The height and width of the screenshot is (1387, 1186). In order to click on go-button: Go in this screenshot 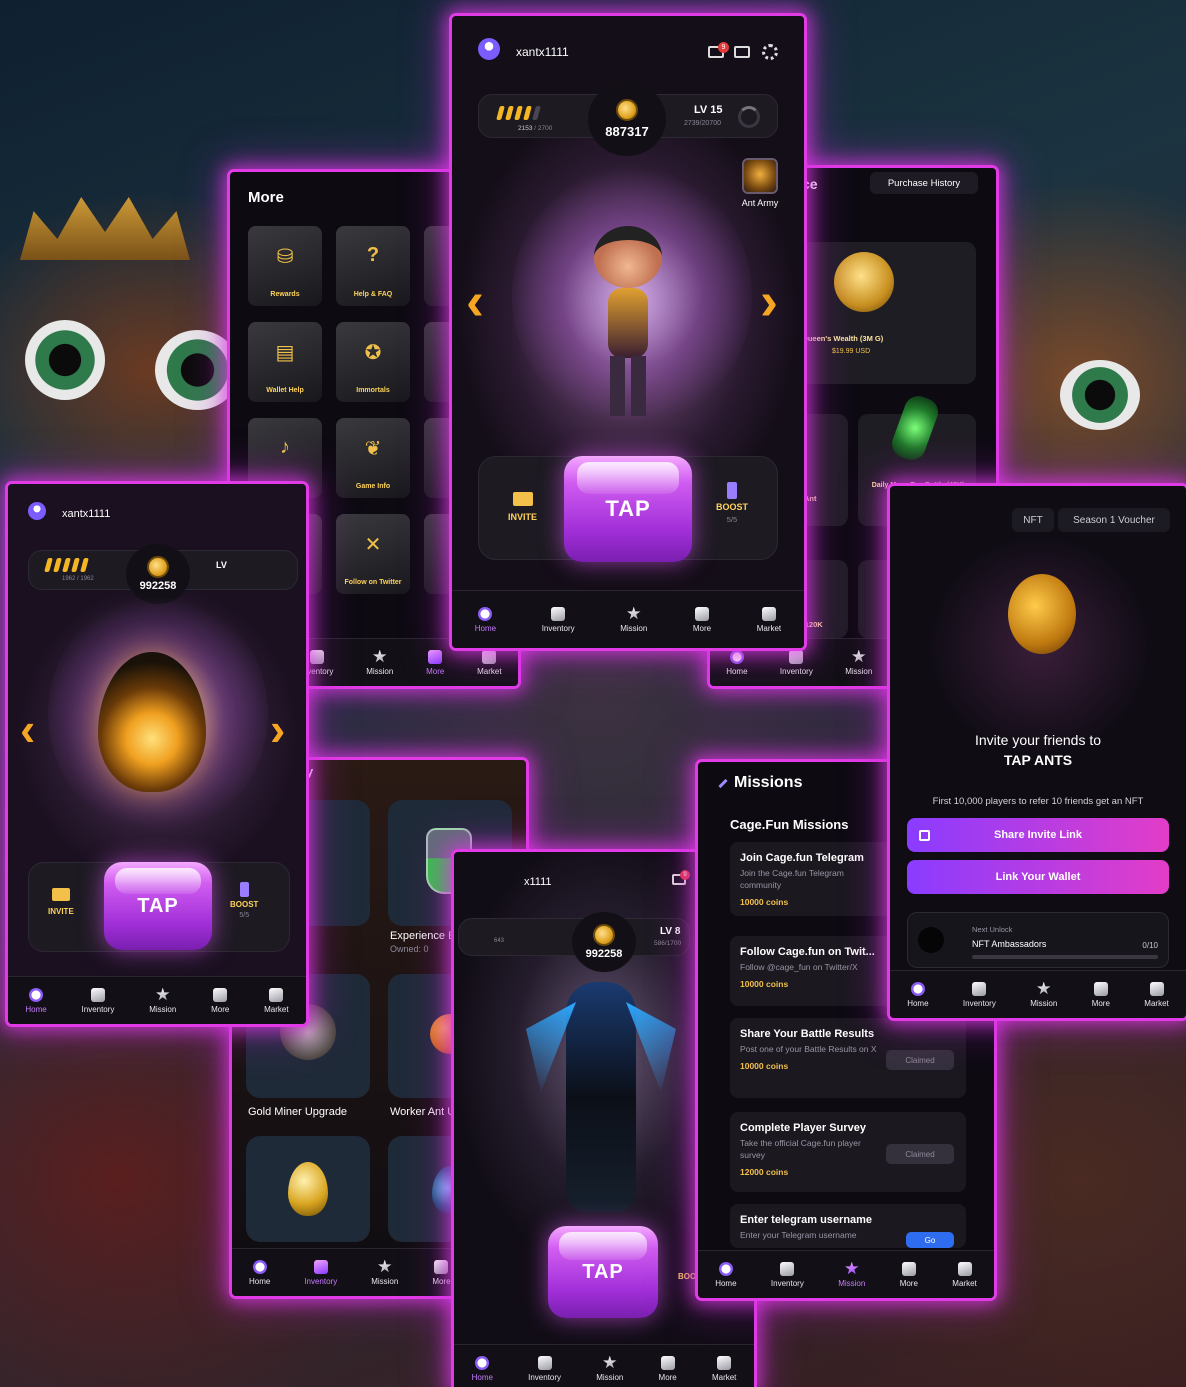, I will do `click(930, 1240)`.